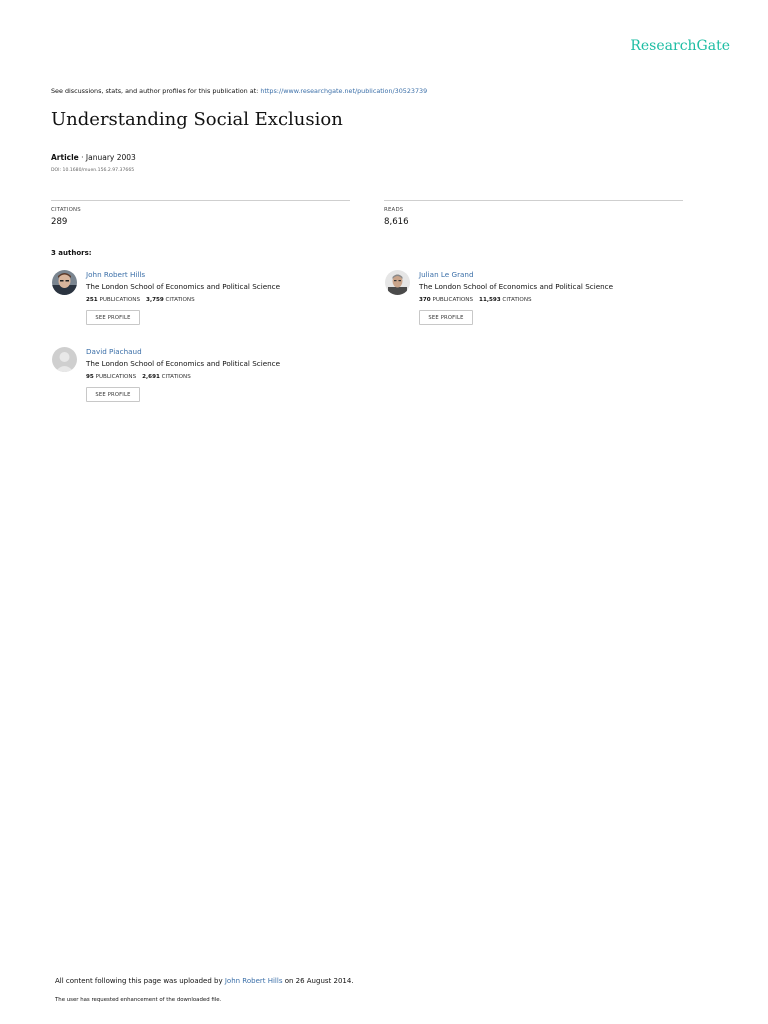 Image resolution: width=768 pixels, height=1024 pixels. I want to click on publications-count: 370, so click(425, 300).